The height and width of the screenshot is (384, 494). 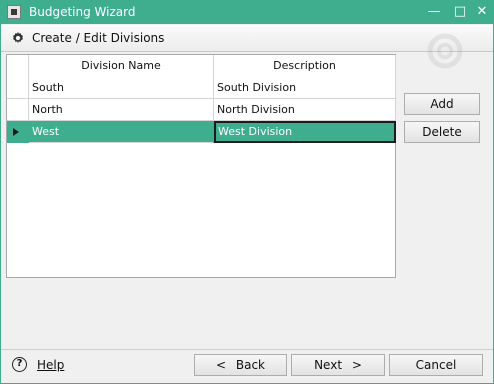 I want to click on grid-header-row: Division Name Description, so click(x=201, y=66).